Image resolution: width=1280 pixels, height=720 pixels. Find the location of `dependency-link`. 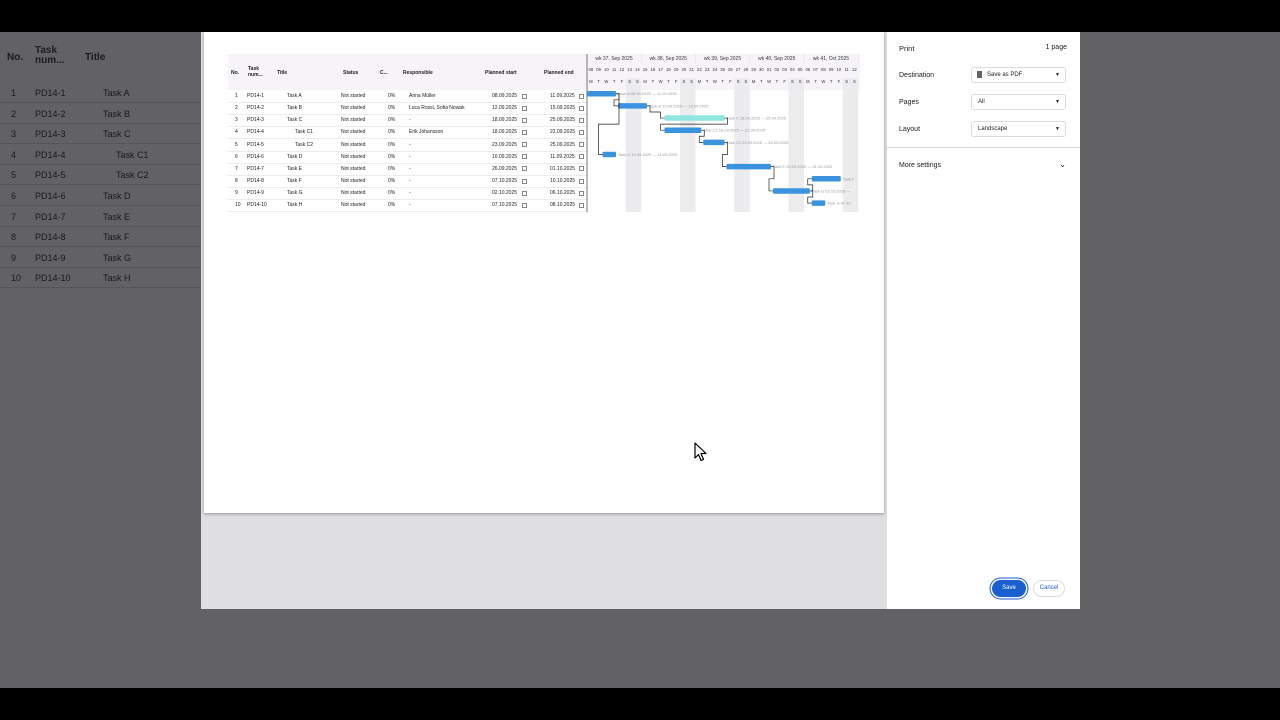

dependency-link is located at coordinates (725, 154).